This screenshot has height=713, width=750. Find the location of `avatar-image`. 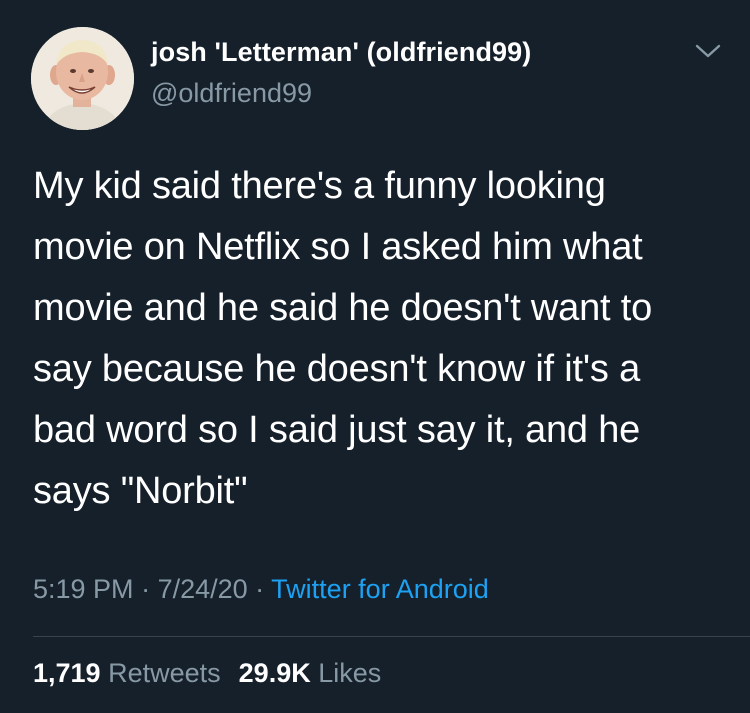

avatar-image is located at coordinates (82, 78).